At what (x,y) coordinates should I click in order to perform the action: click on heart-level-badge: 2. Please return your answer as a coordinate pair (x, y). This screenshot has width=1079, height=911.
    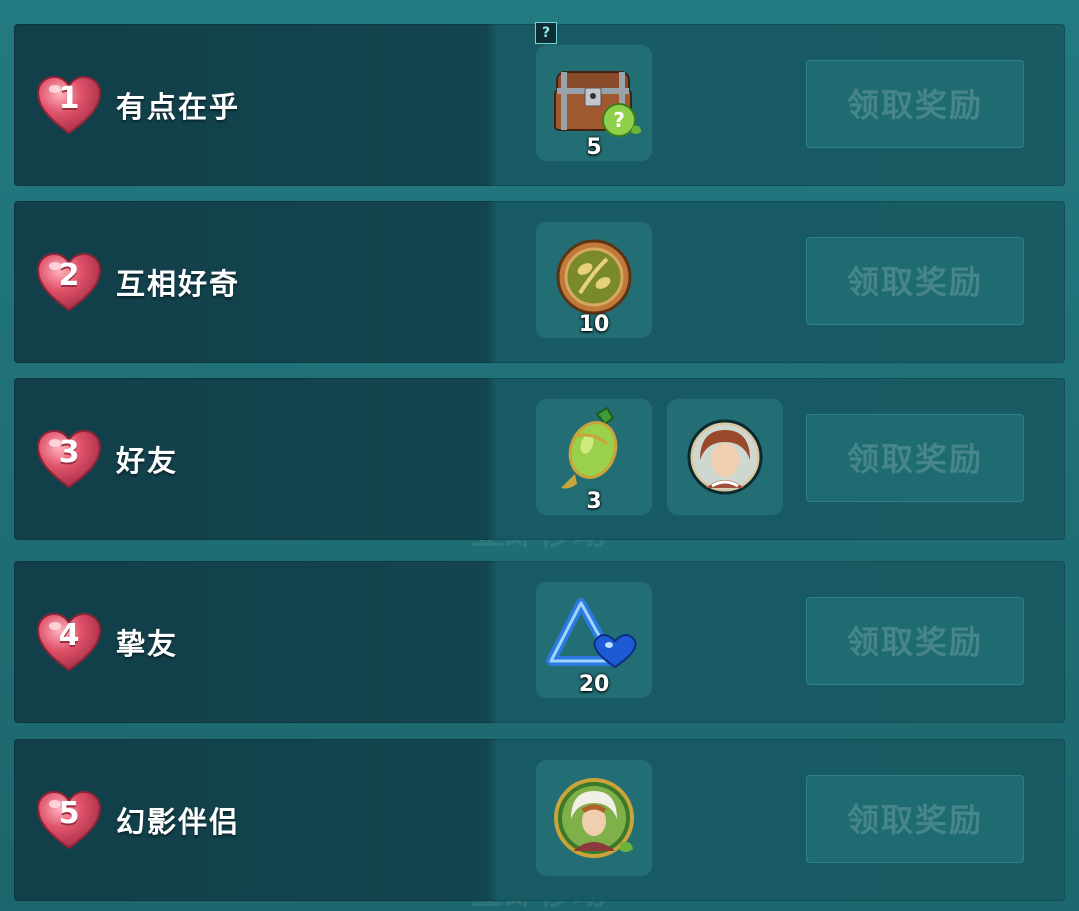
    Looking at the image, I should click on (69, 282).